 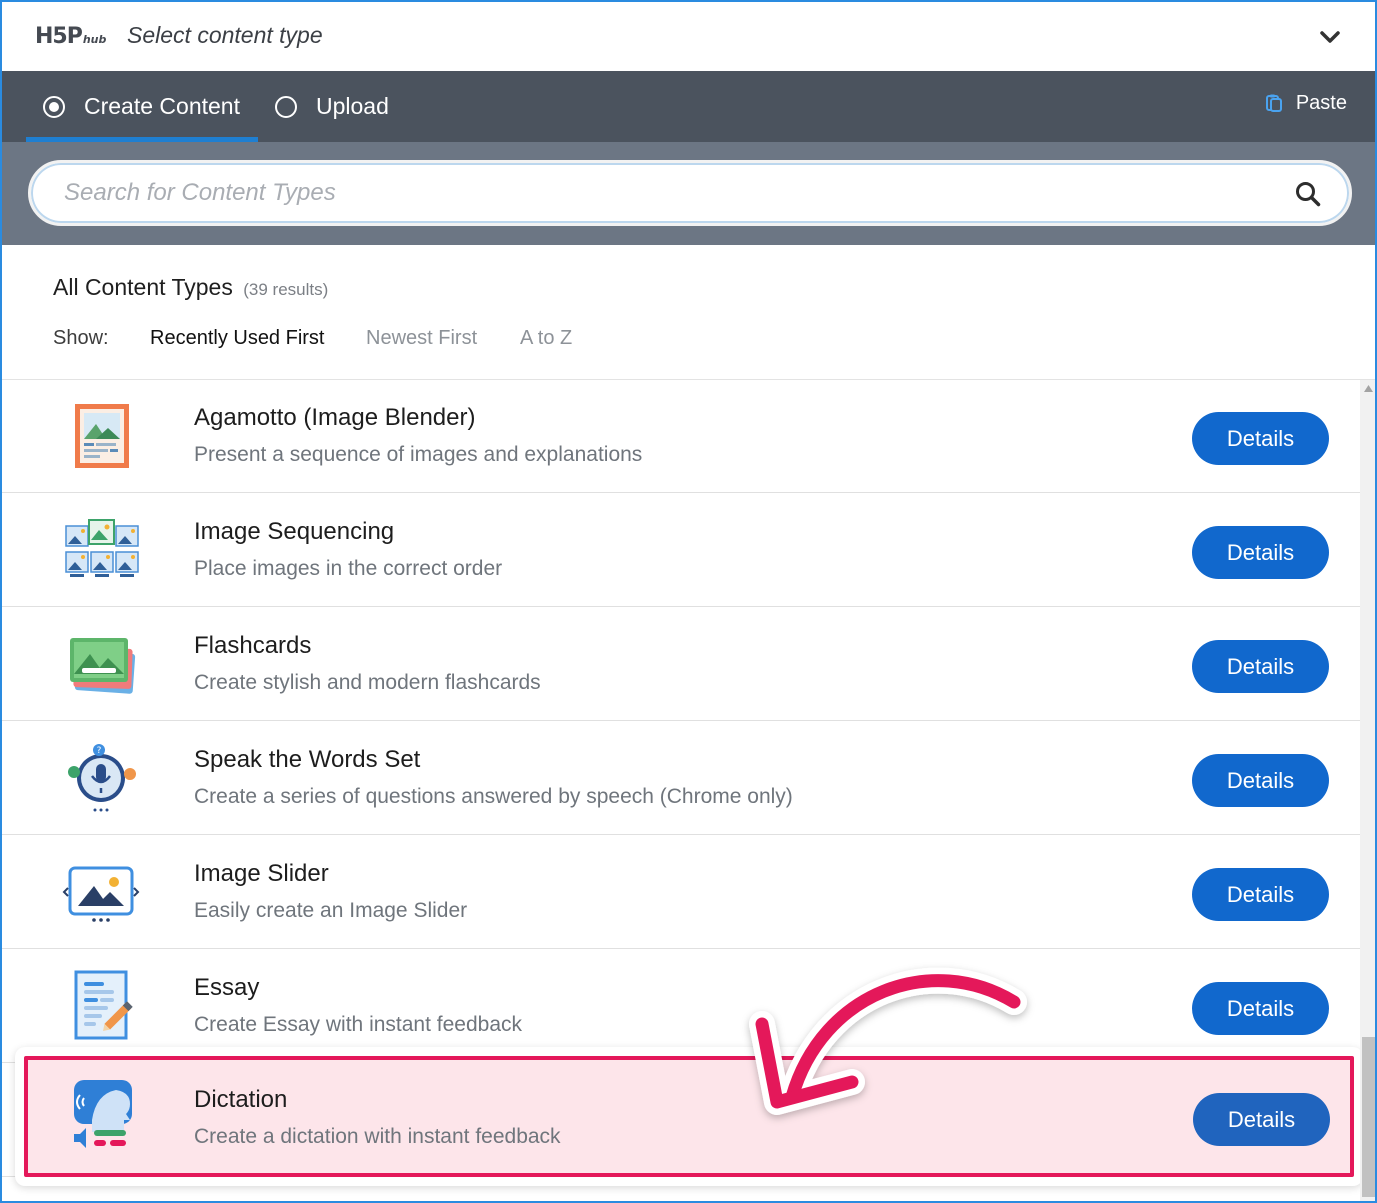 What do you see at coordinates (1368, 1117) in the screenshot?
I see `scroll-thumb` at bounding box center [1368, 1117].